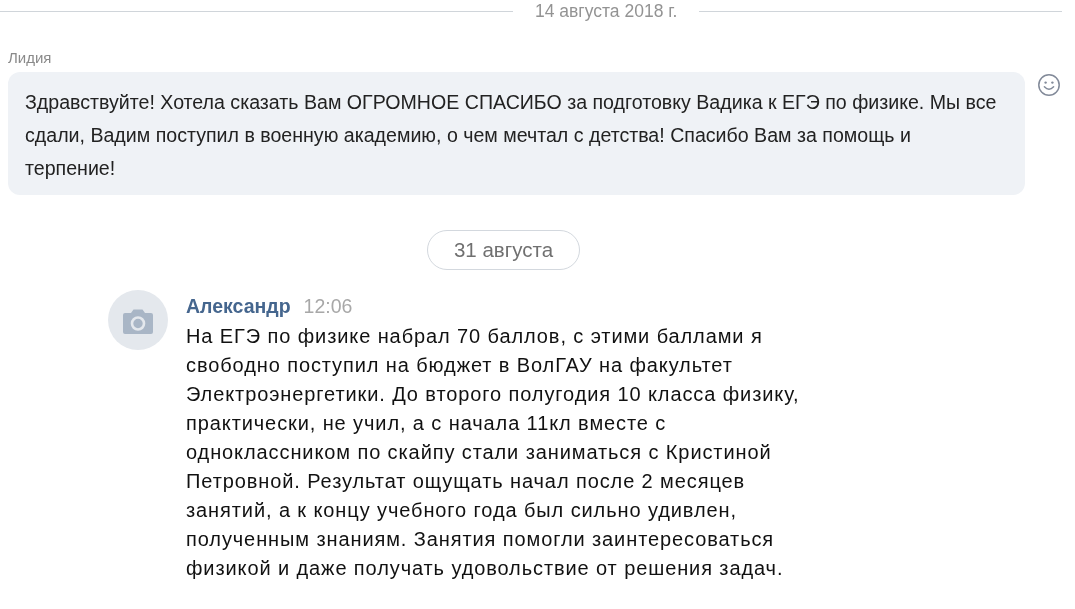  What do you see at coordinates (328, 306) in the screenshot?
I see `message-time: 12:06` at bounding box center [328, 306].